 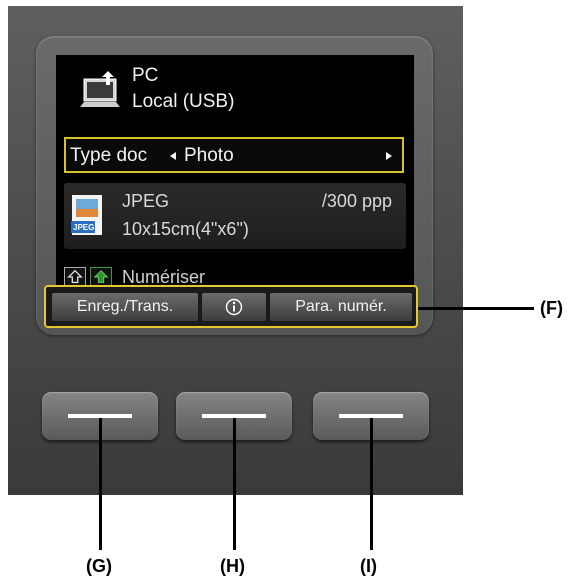 What do you see at coordinates (368, 566) in the screenshot?
I see `callout-label-i: (I)` at bounding box center [368, 566].